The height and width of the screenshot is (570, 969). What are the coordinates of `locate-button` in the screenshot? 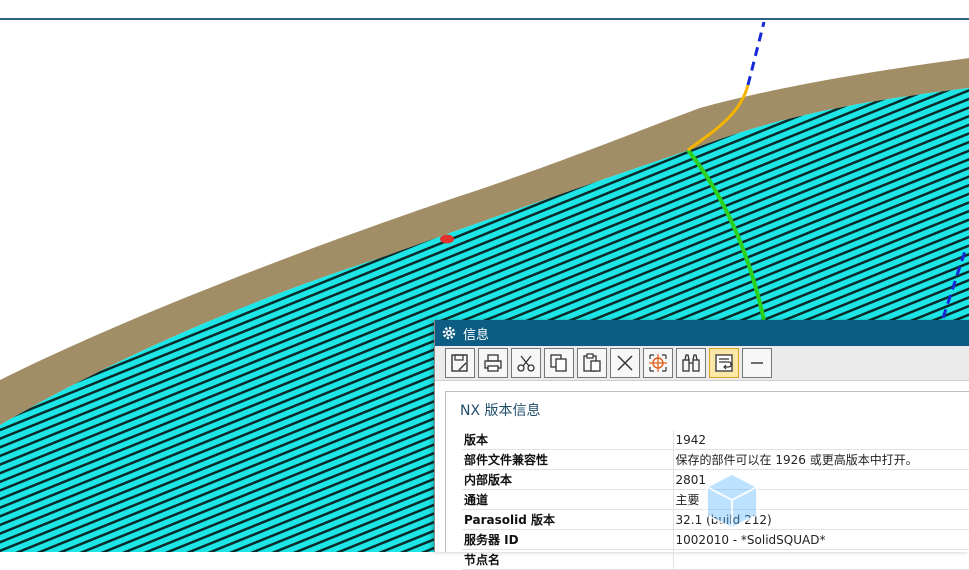 It's located at (658, 363).